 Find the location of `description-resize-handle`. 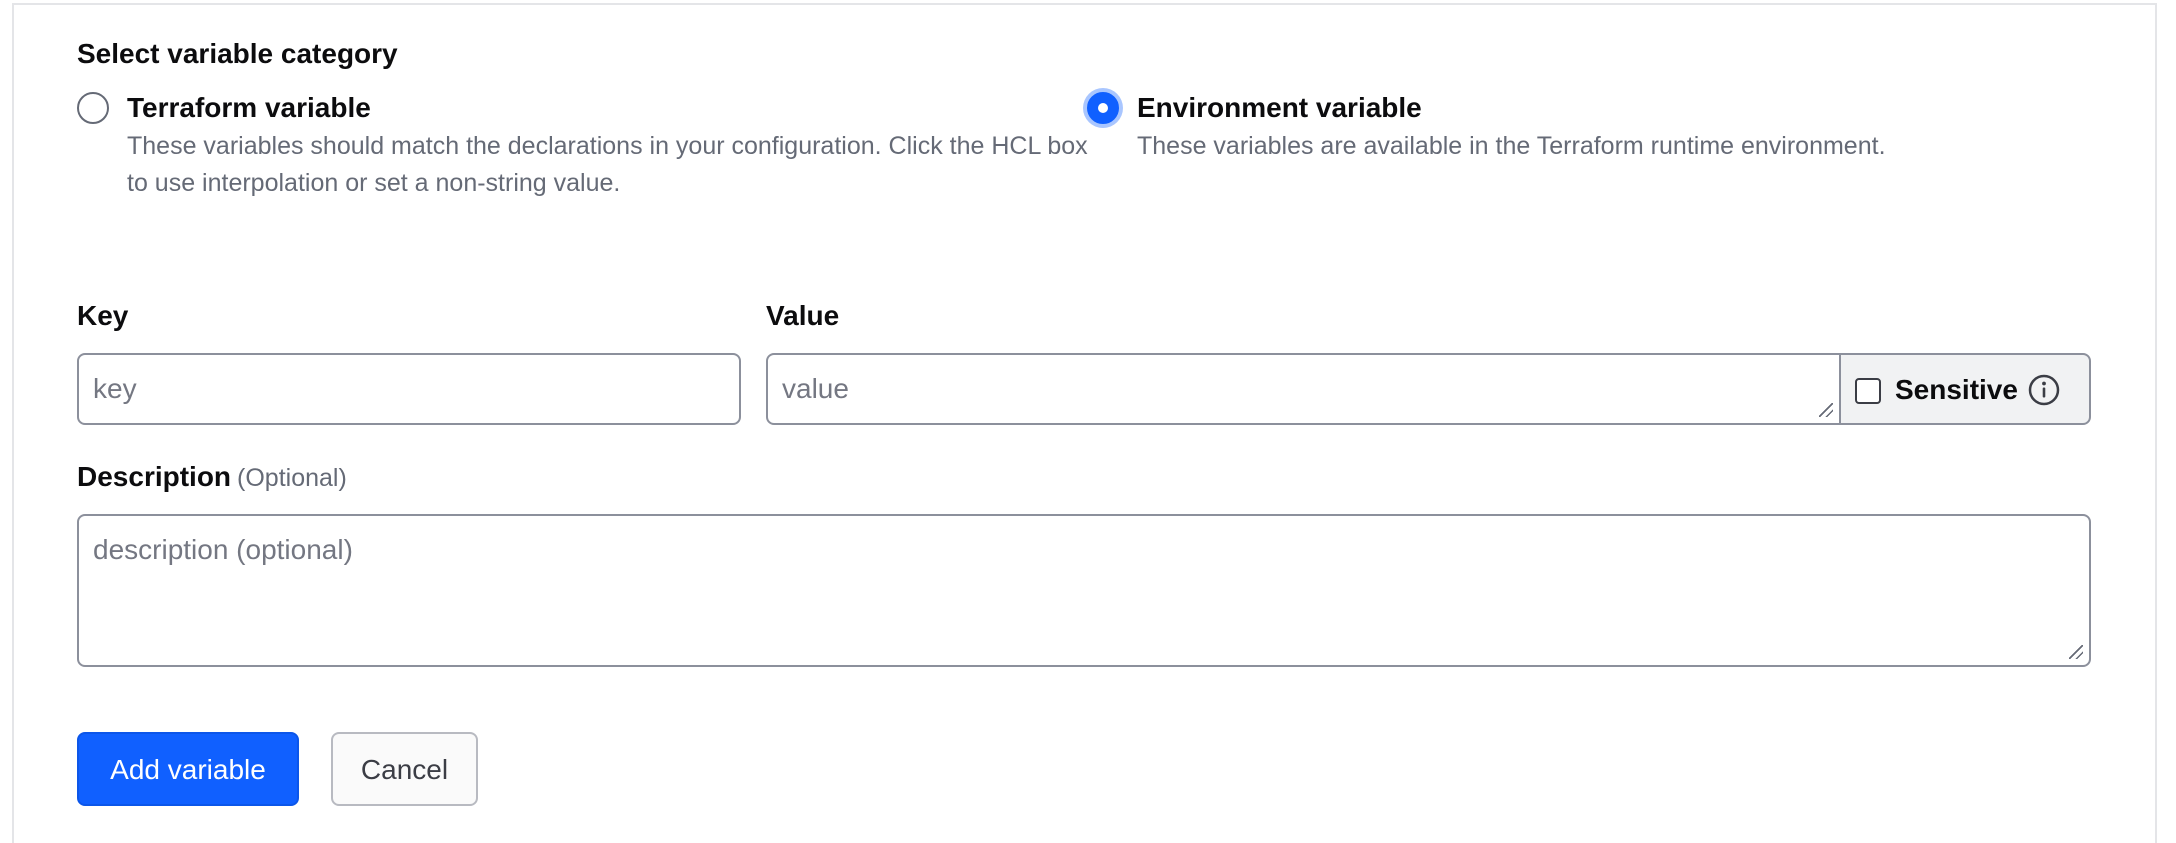

description-resize-handle is located at coordinates (2076, 652).